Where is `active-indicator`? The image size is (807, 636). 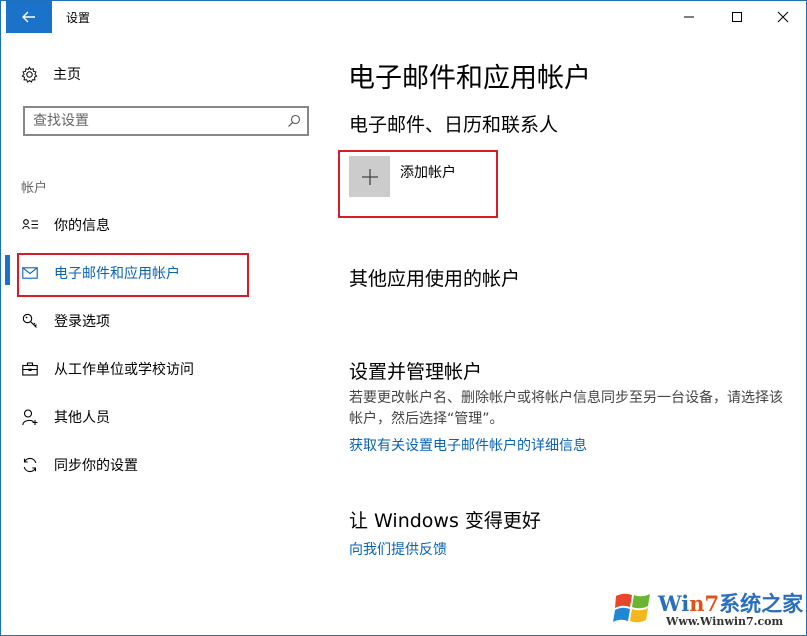
active-indicator is located at coordinates (7, 270).